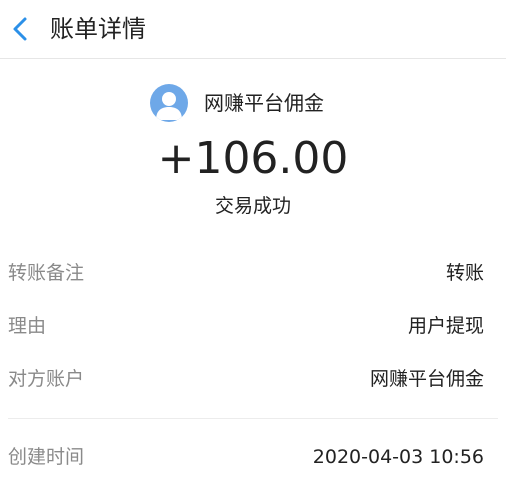 The image size is (506, 494). What do you see at coordinates (445, 326) in the screenshot?
I see `detail-value: 用户提现` at bounding box center [445, 326].